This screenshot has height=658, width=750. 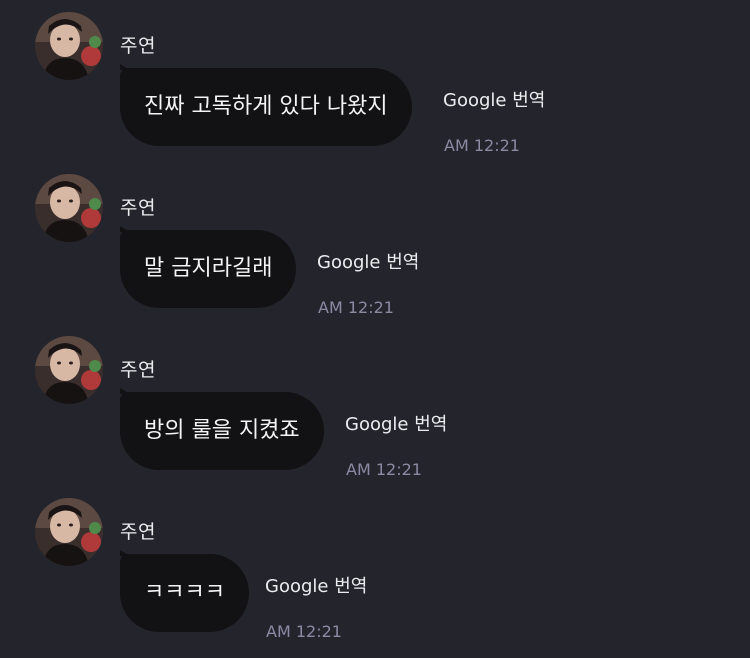 What do you see at coordinates (222, 431) in the screenshot?
I see `message-bubble: 방의 룰을 지켰죠` at bounding box center [222, 431].